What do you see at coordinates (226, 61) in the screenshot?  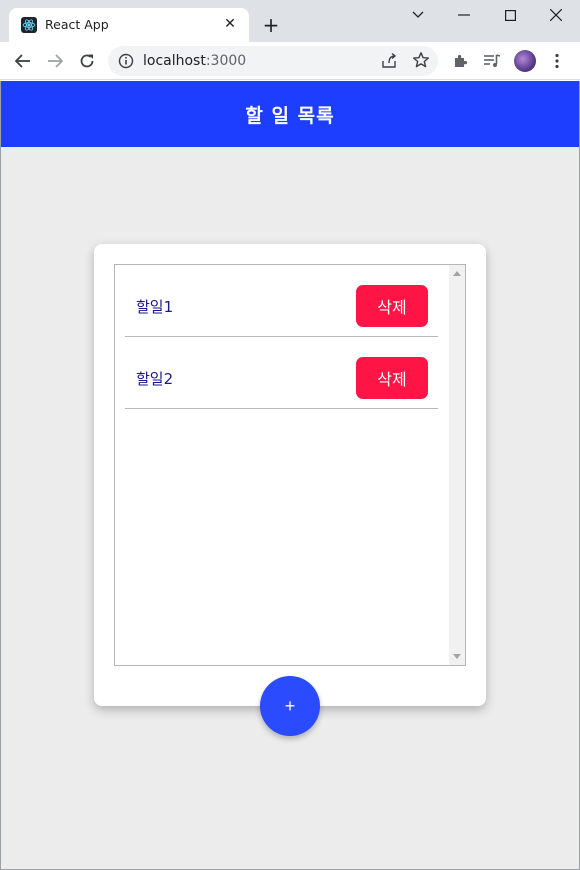 I see `url-port: :3000` at bounding box center [226, 61].